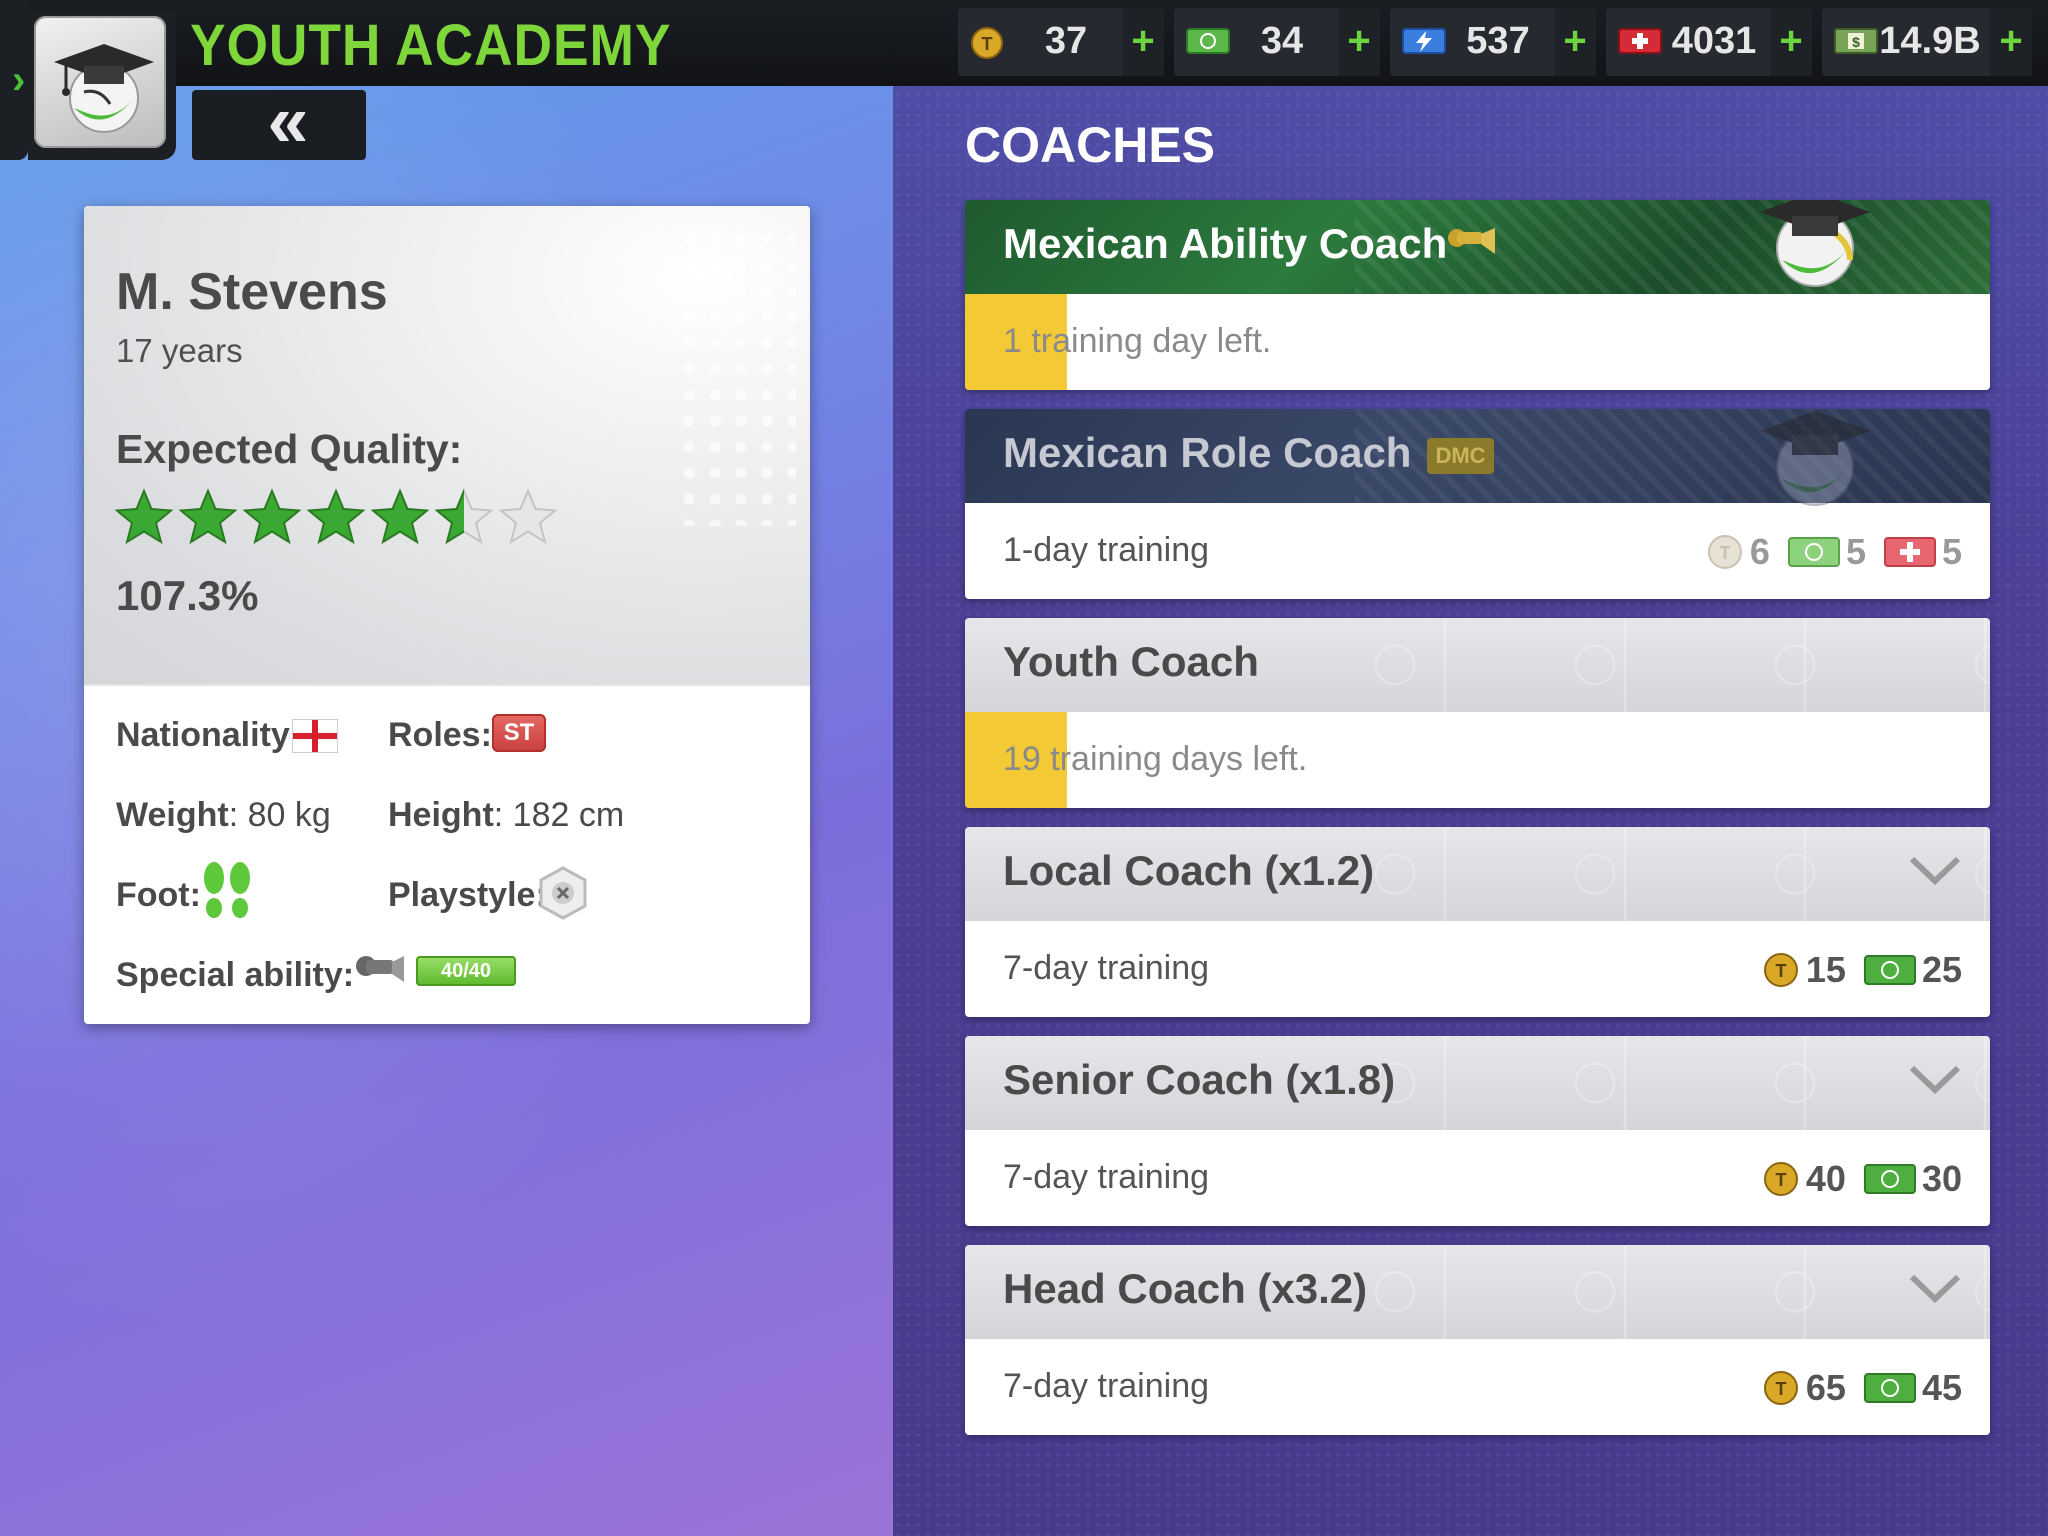 The image size is (2048, 1536). What do you see at coordinates (252, 292) in the screenshot?
I see `player-name: M. Stevens` at bounding box center [252, 292].